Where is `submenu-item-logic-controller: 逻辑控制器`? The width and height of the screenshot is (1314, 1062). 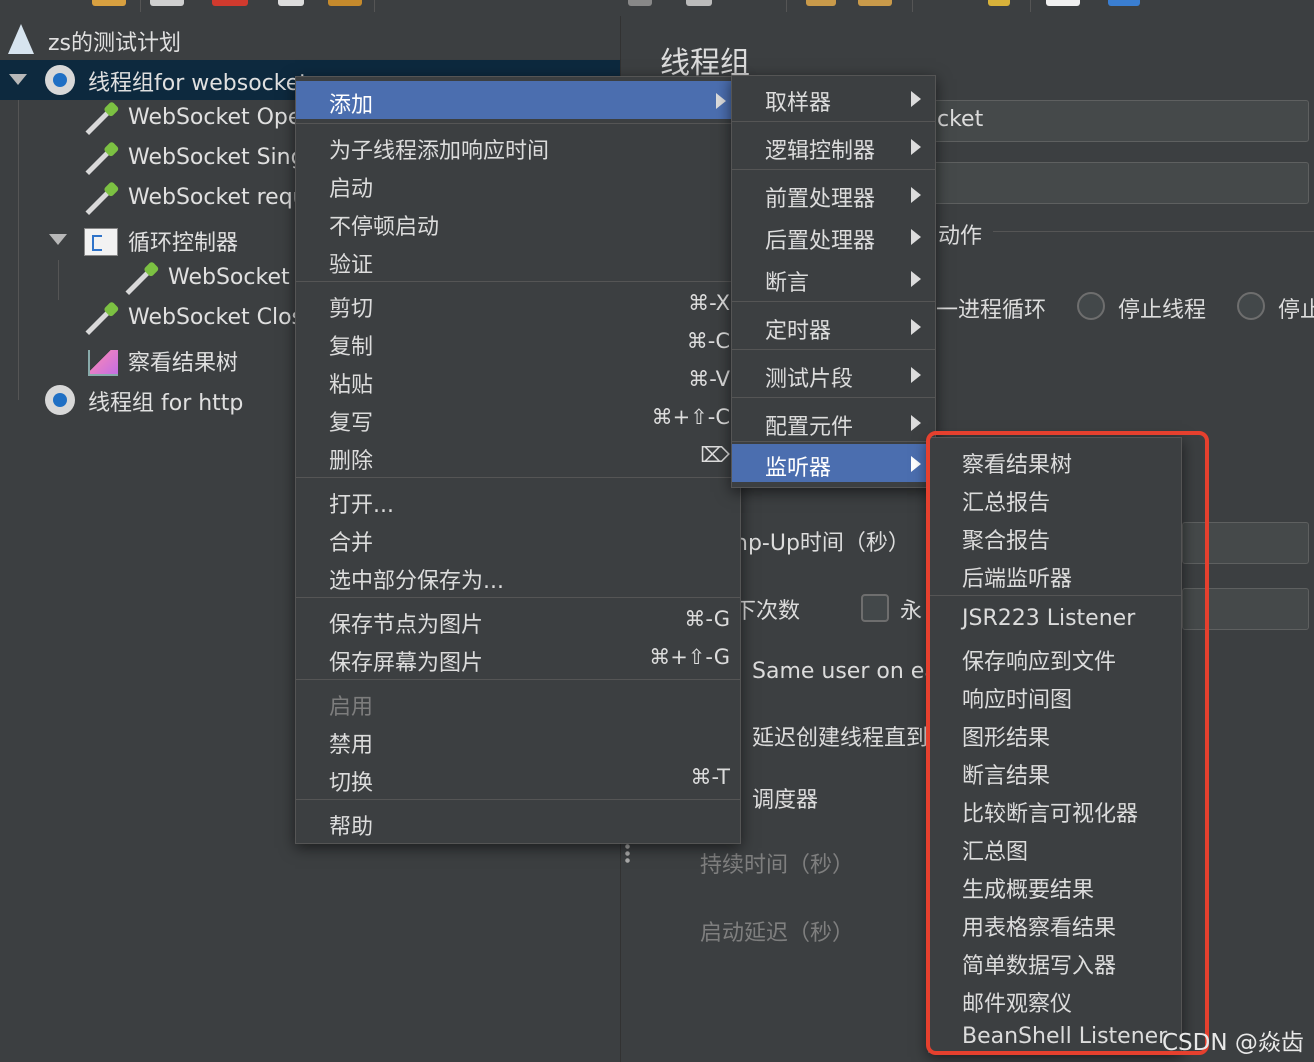 submenu-item-logic-controller: 逻辑控制器 is located at coordinates (833, 146).